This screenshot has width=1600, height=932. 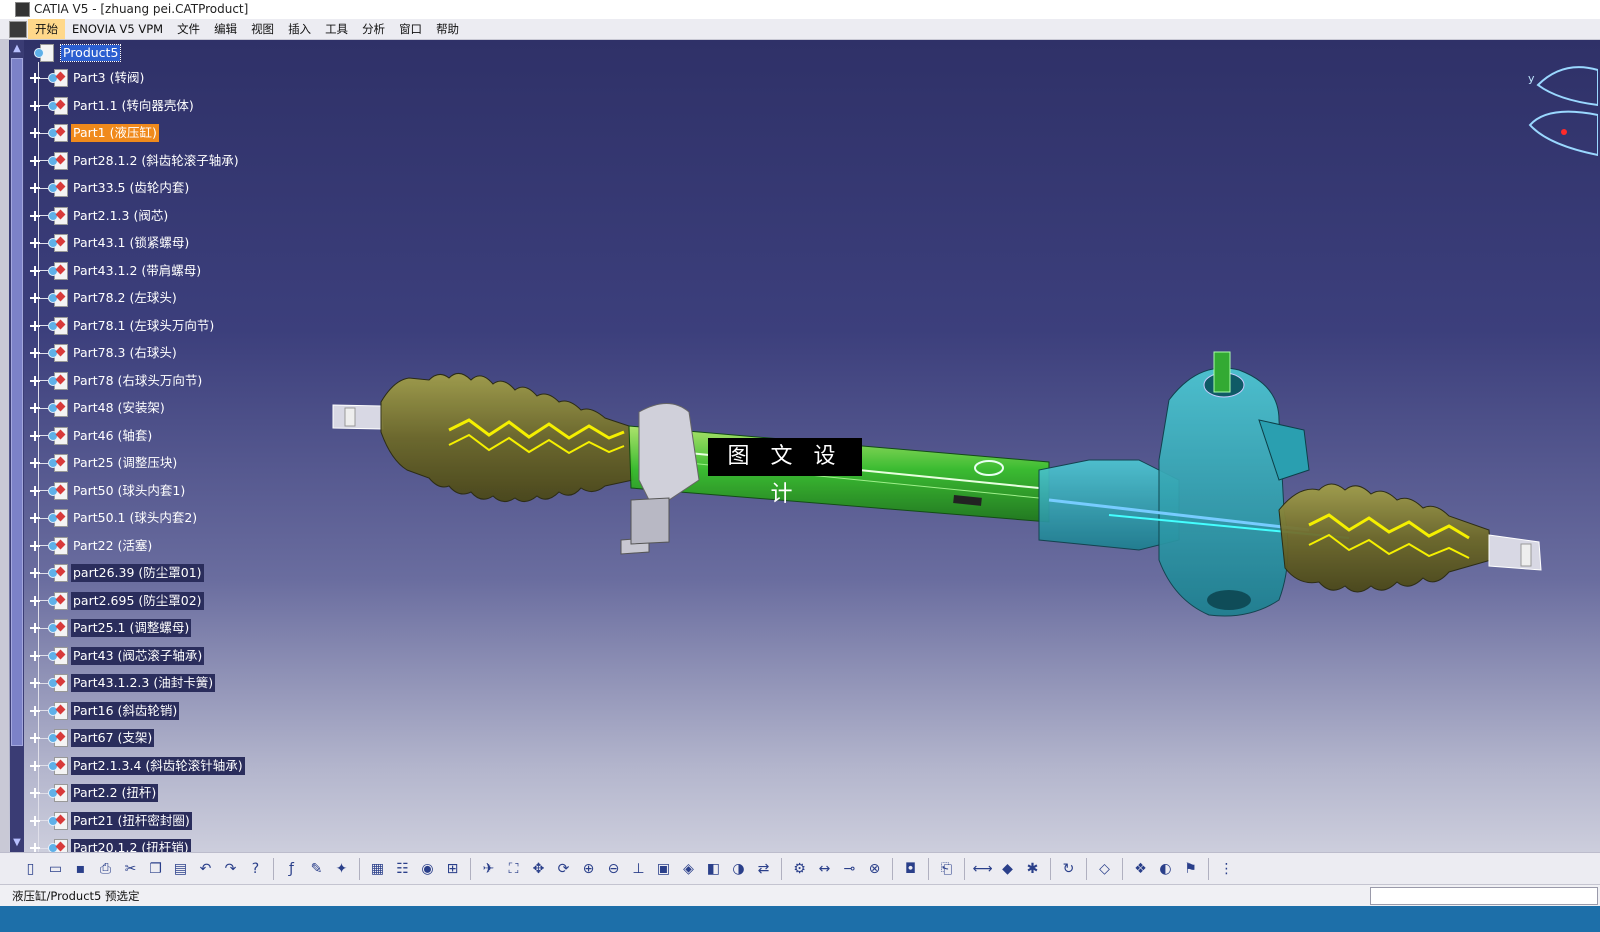 What do you see at coordinates (1069, 869) in the screenshot?
I see `refresh-icon: ↻` at bounding box center [1069, 869].